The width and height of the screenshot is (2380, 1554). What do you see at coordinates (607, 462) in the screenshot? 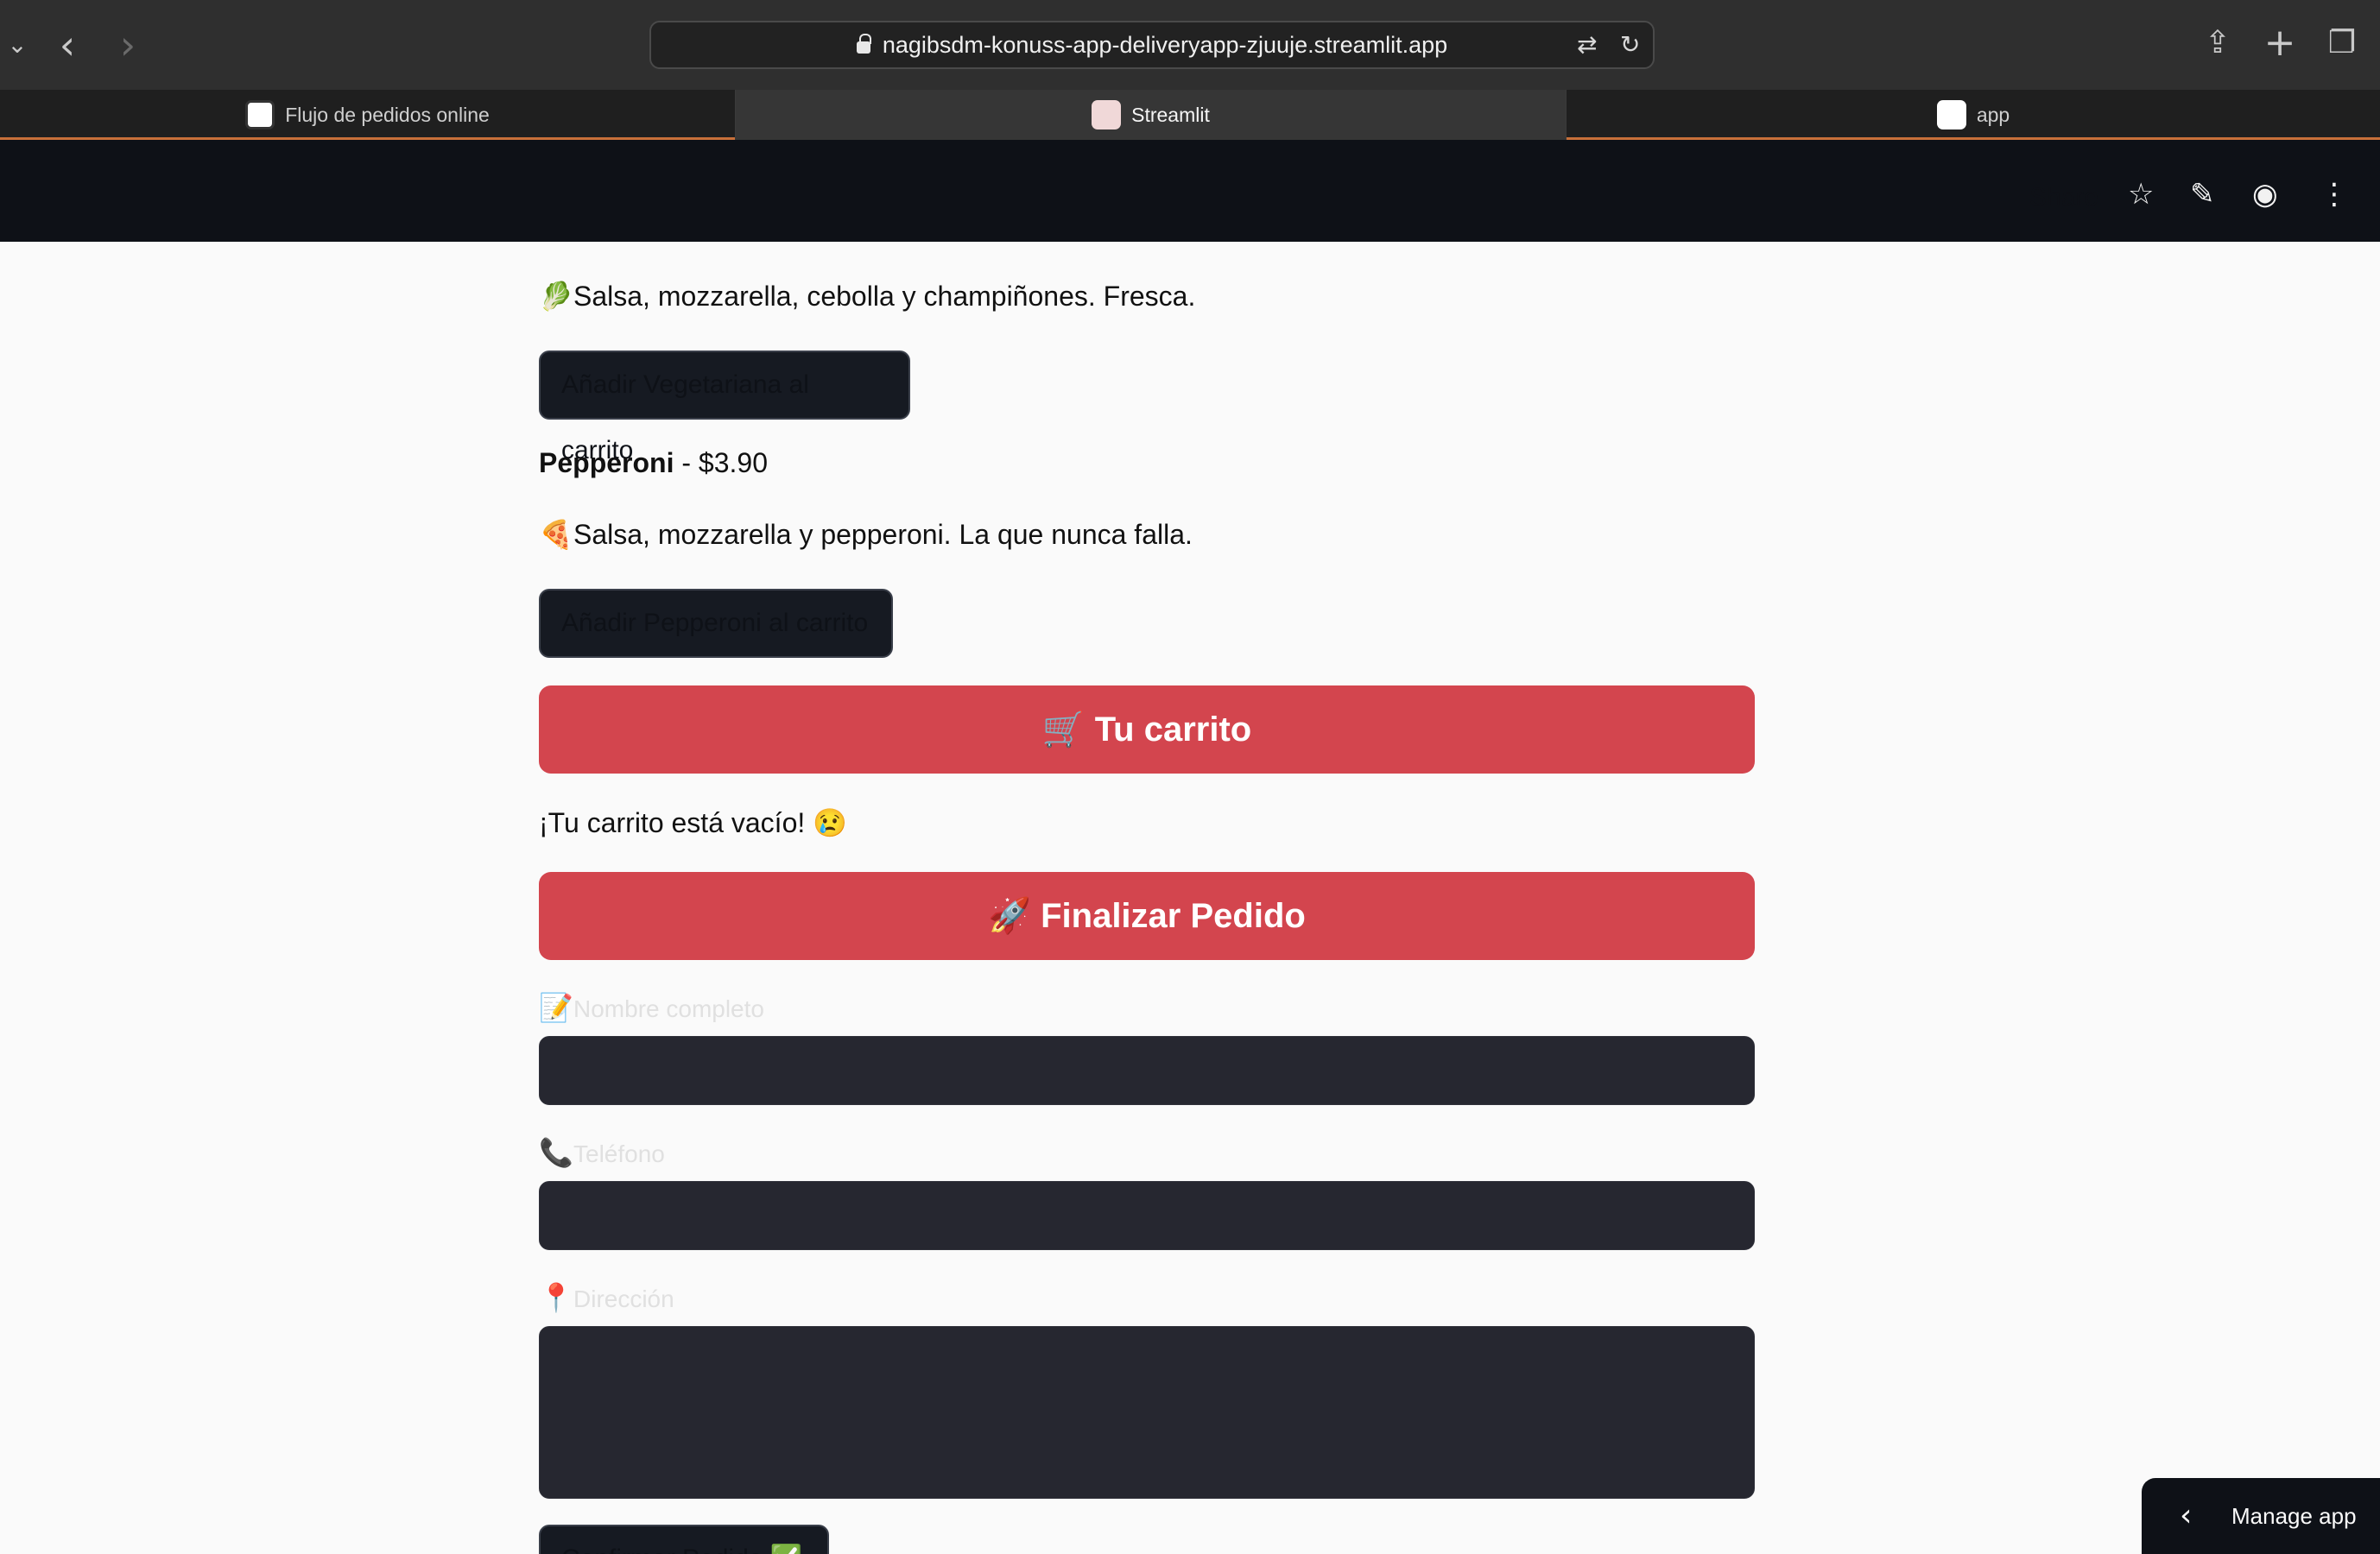
I see `pizza-name: Pepperoni` at bounding box center [607, 462].